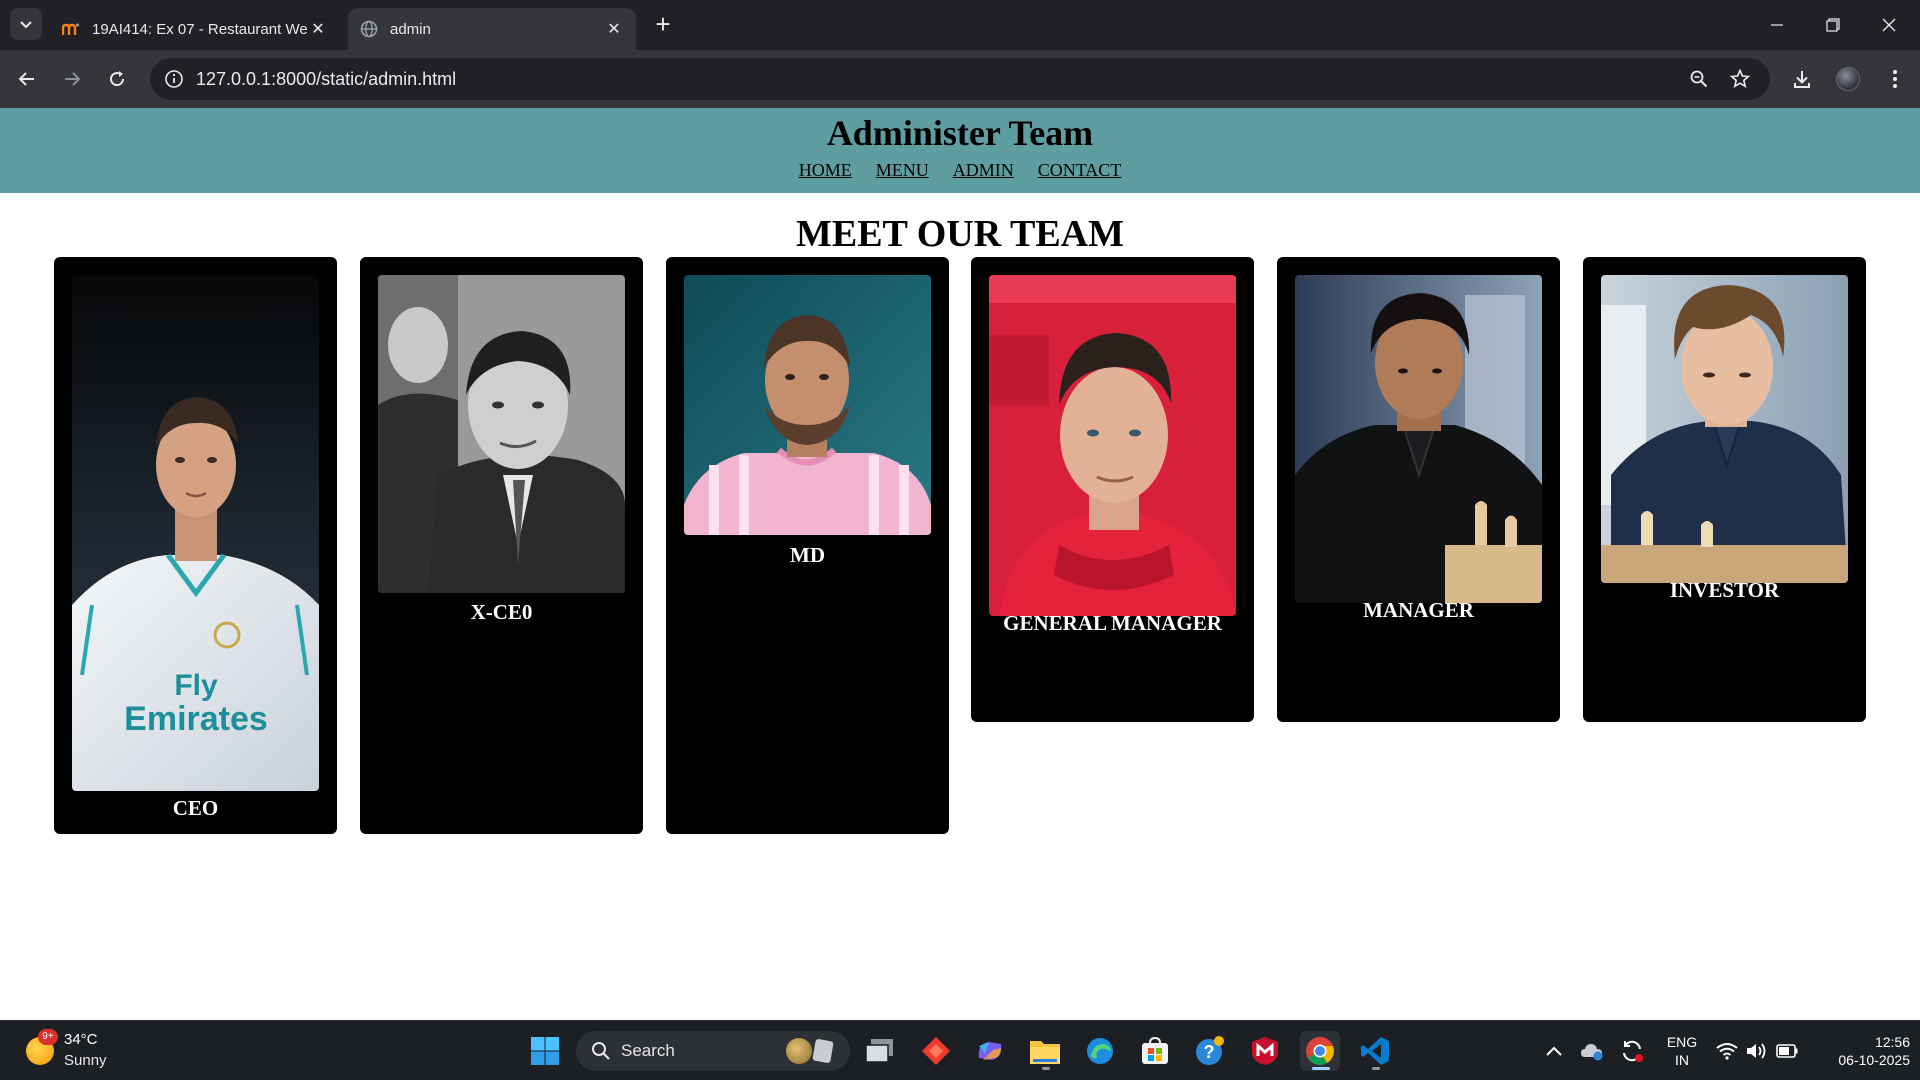 This screenshot has width=1920, height=1080. Describe the element at coordinates (174, 79) in the screenshot. I see `site-info-icon` at that location.